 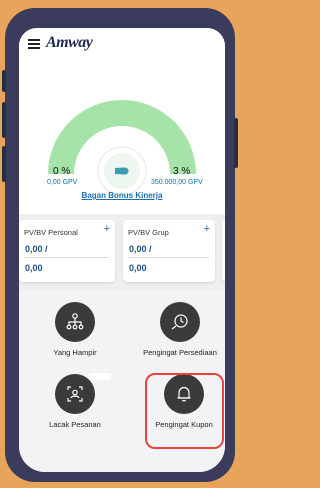 What do you see at coordinates (67, 251) in the screenshot?
I see `card-personal: PV/BV Personal + 0,00 / 0,00` at bounding box center [67, 251].